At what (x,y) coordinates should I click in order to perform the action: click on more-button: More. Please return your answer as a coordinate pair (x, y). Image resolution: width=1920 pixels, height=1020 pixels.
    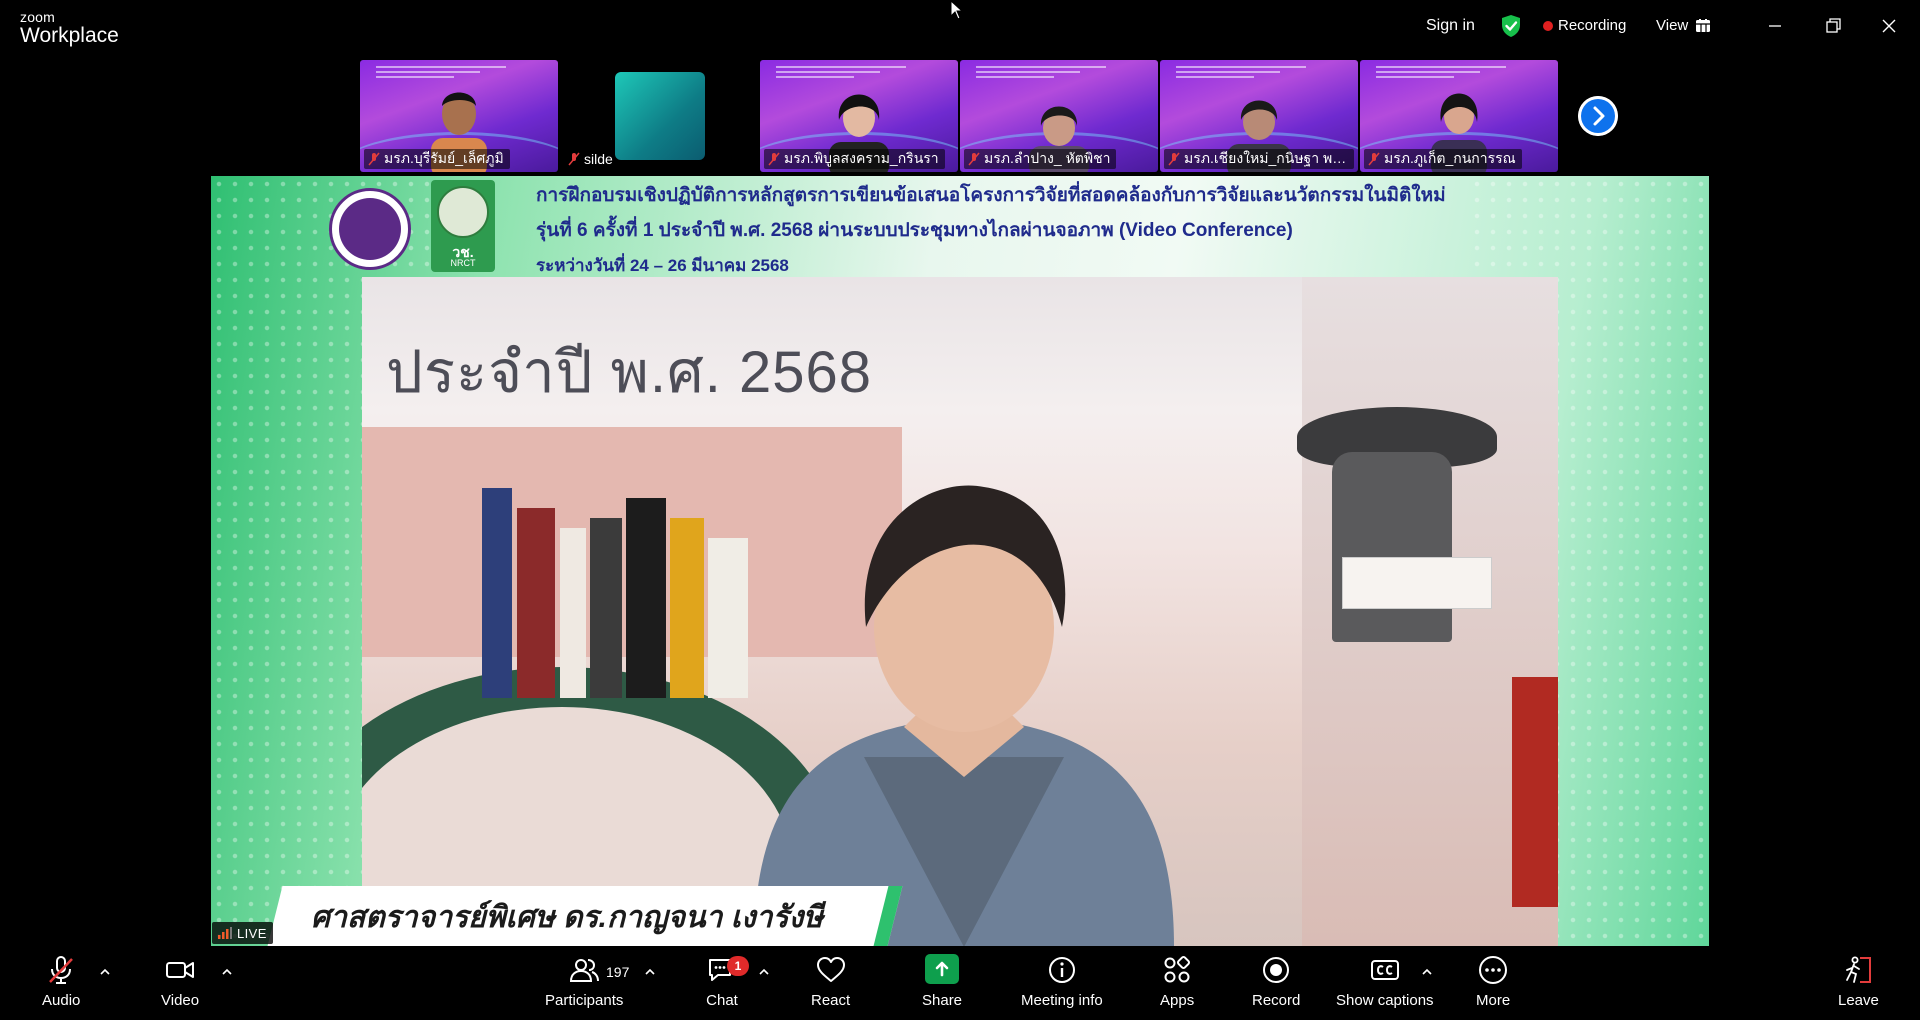
    Looking at the image, I should click on (1493, 981).